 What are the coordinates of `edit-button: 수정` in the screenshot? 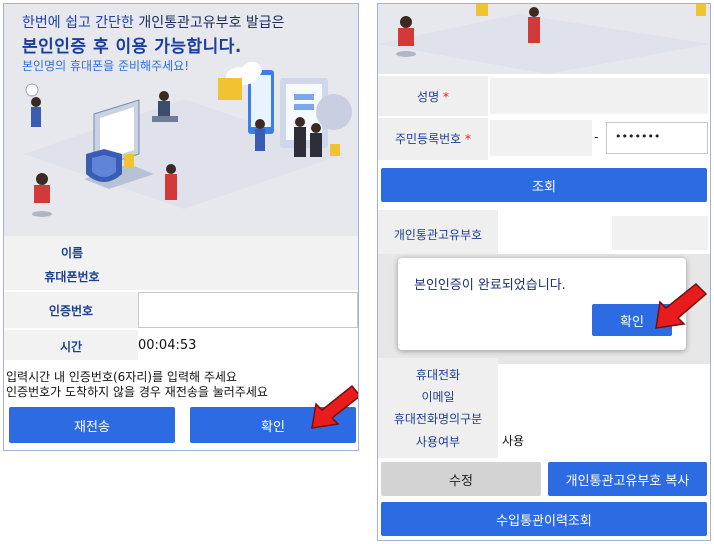 It's located at (461, 479).